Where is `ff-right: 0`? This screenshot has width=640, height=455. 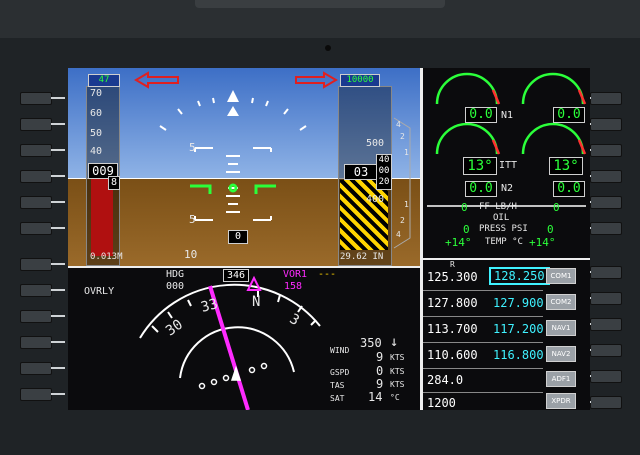
ff-right: 0 is located at coordinates (556, 207).